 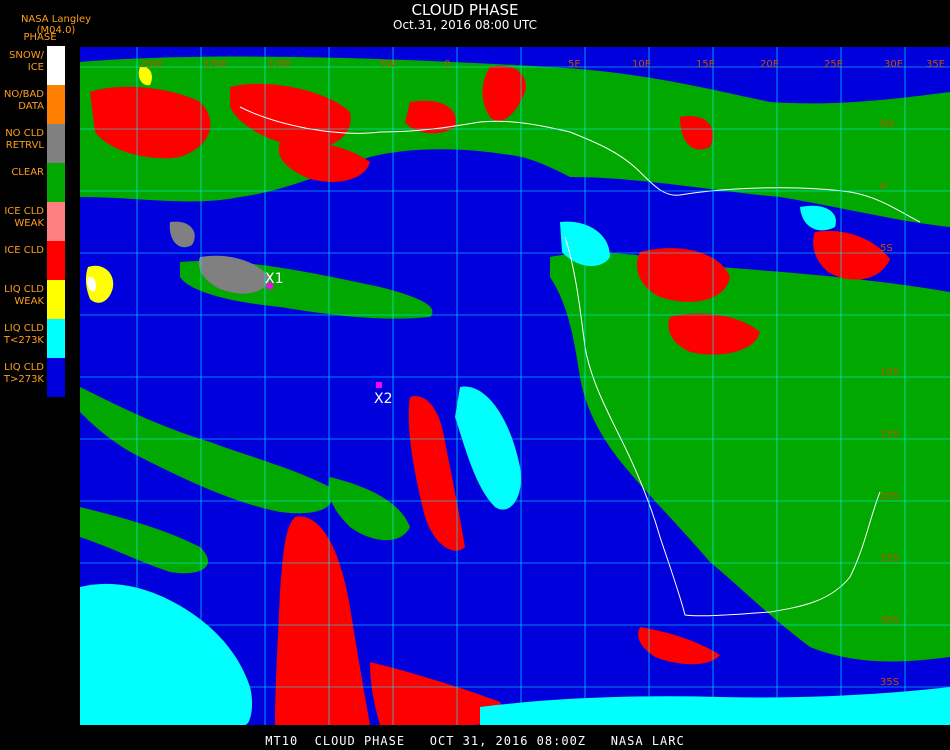 What do you see at coordinates (24, 139) in the screenshot?
I see `legend-label: NO CLD RETRVL` at bounding box center [24, 139].